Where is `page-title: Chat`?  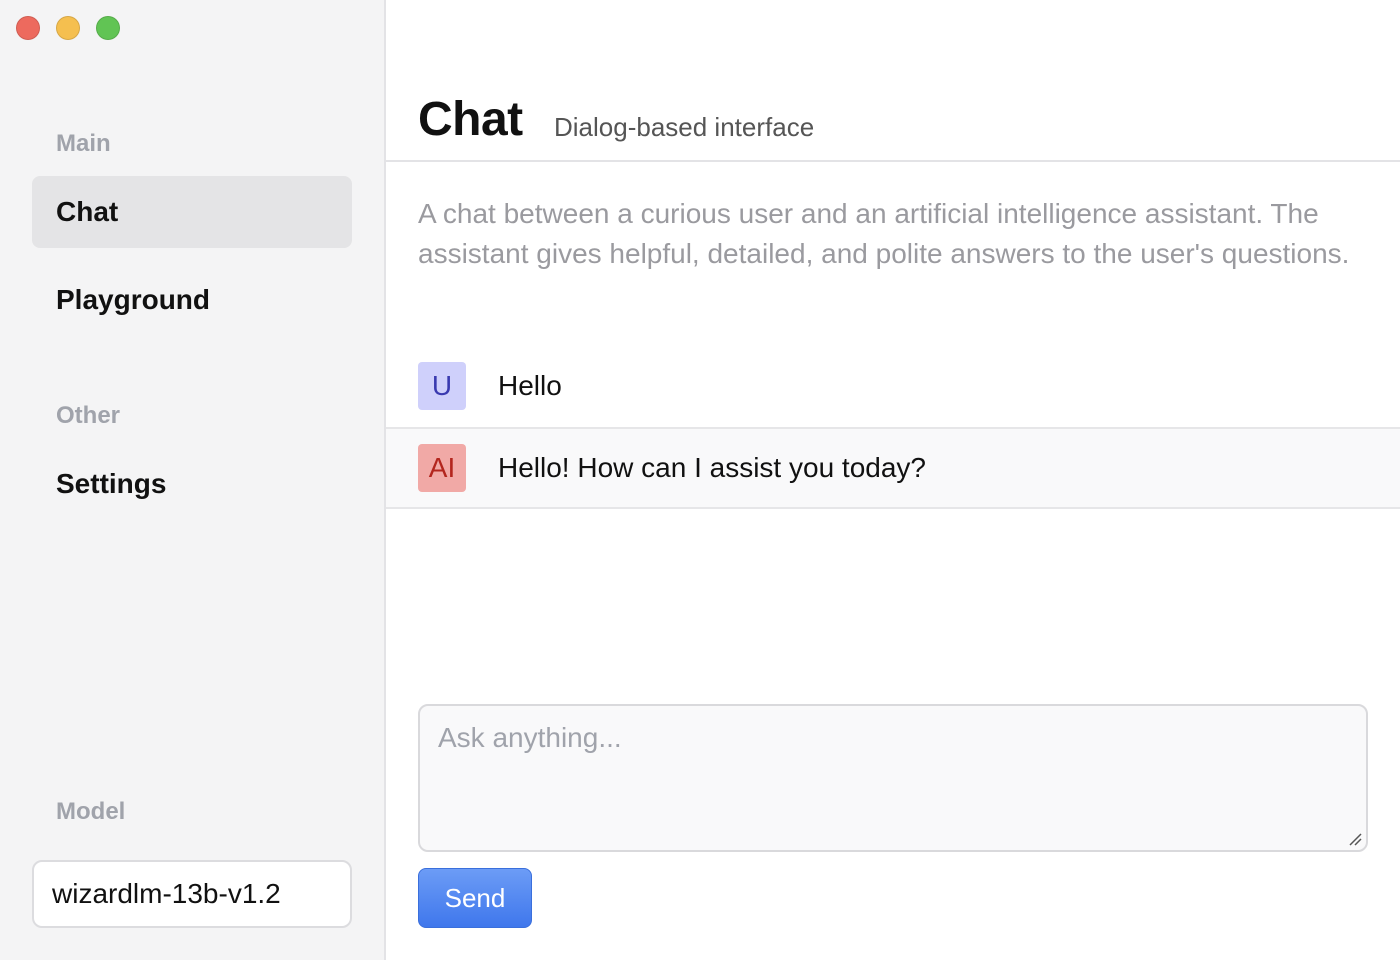 page-title: Chat is located at coordinates (470, 119).